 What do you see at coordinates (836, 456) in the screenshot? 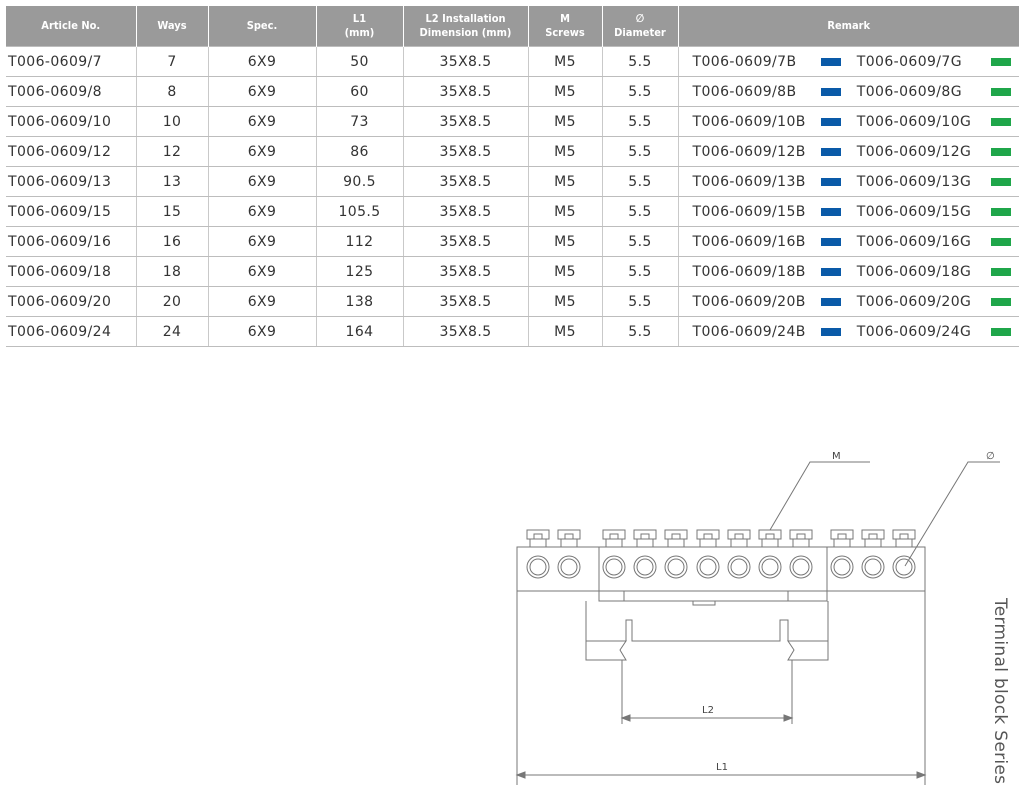
I see `m-label: M` at bounding box center [836, 456].